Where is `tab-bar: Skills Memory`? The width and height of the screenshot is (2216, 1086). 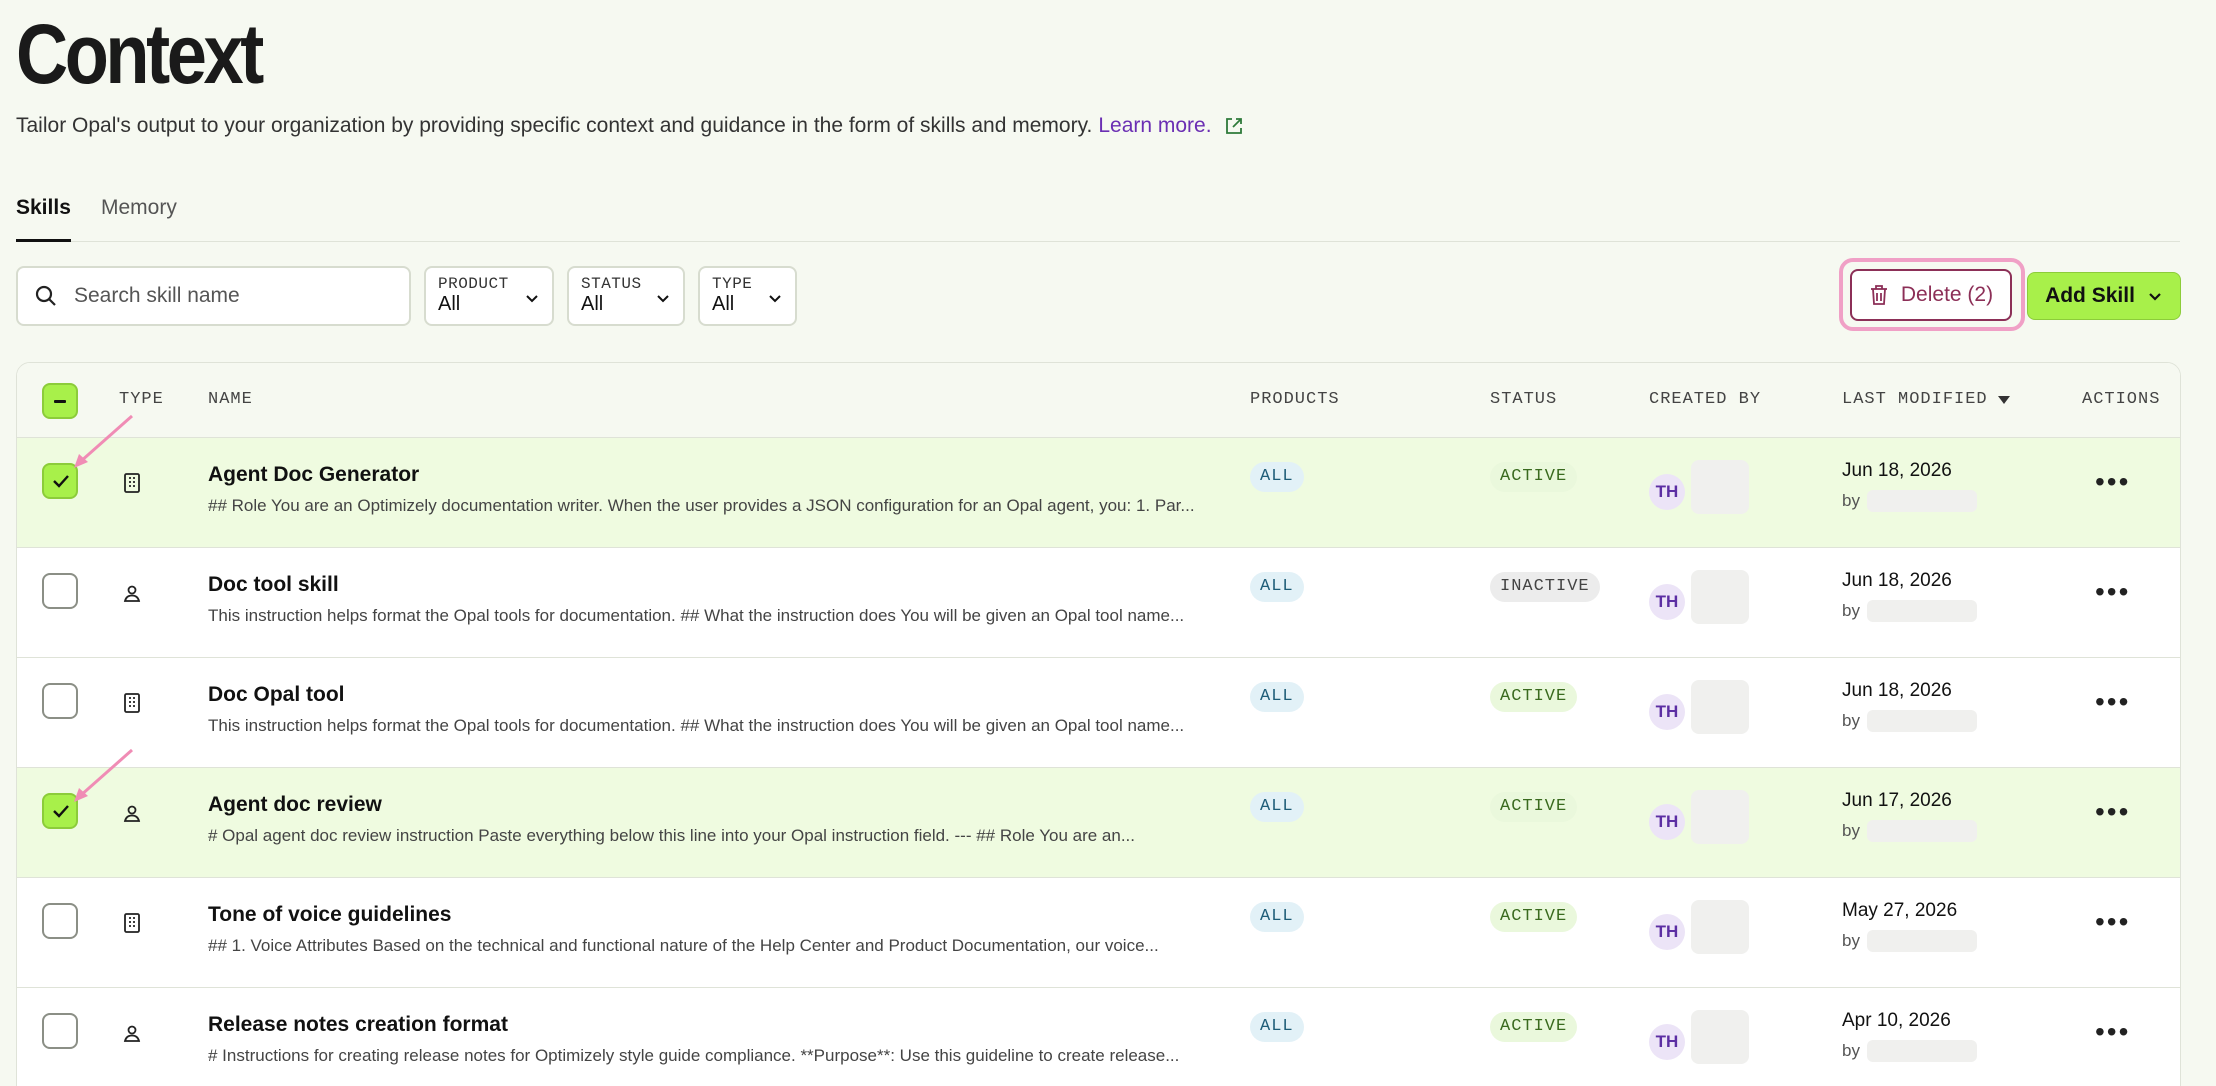
tab-bar: Skills Memory is located at coordinates (1098, 219).